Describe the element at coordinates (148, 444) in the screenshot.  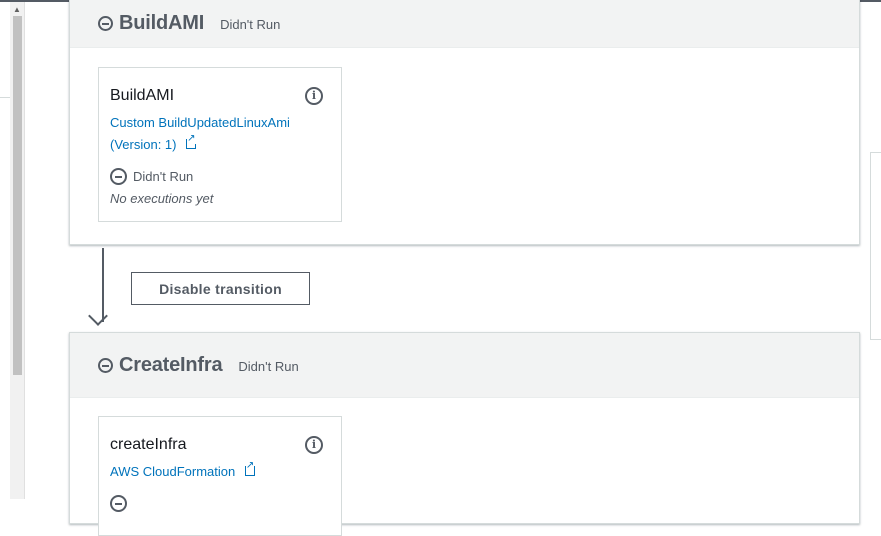
I see `action-name: createInfra` at that location.